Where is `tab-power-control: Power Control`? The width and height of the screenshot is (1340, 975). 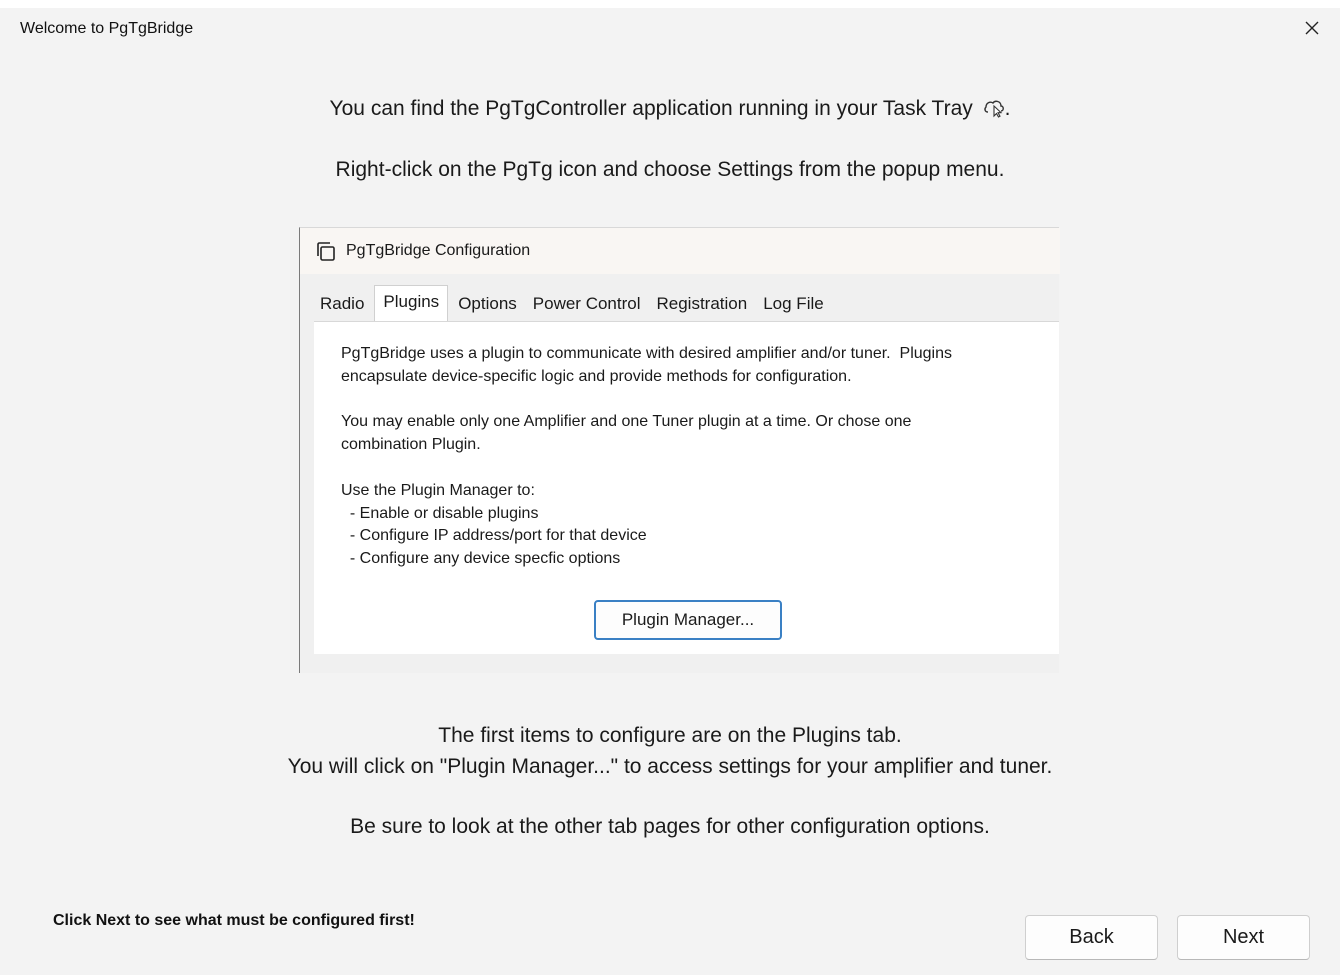 tab-power-control: Power Control is located at coordinates (587, 304).